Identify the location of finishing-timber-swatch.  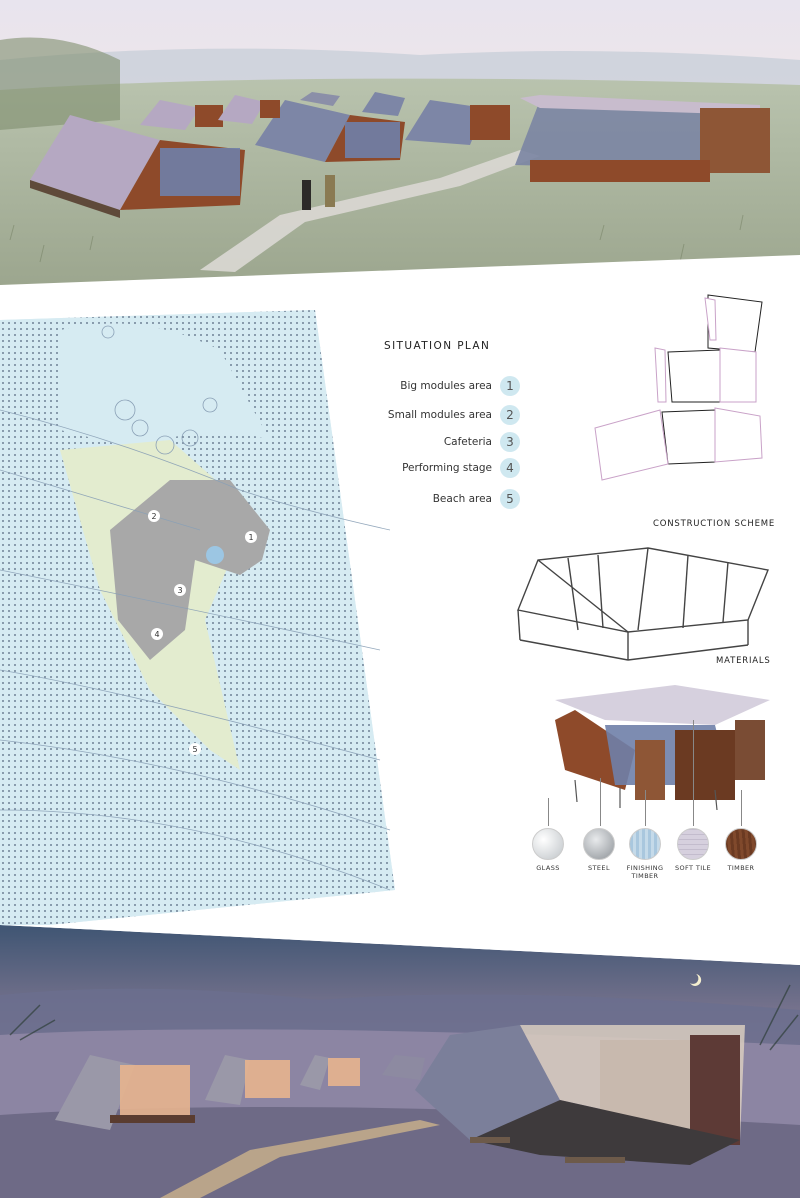
(645, 844).